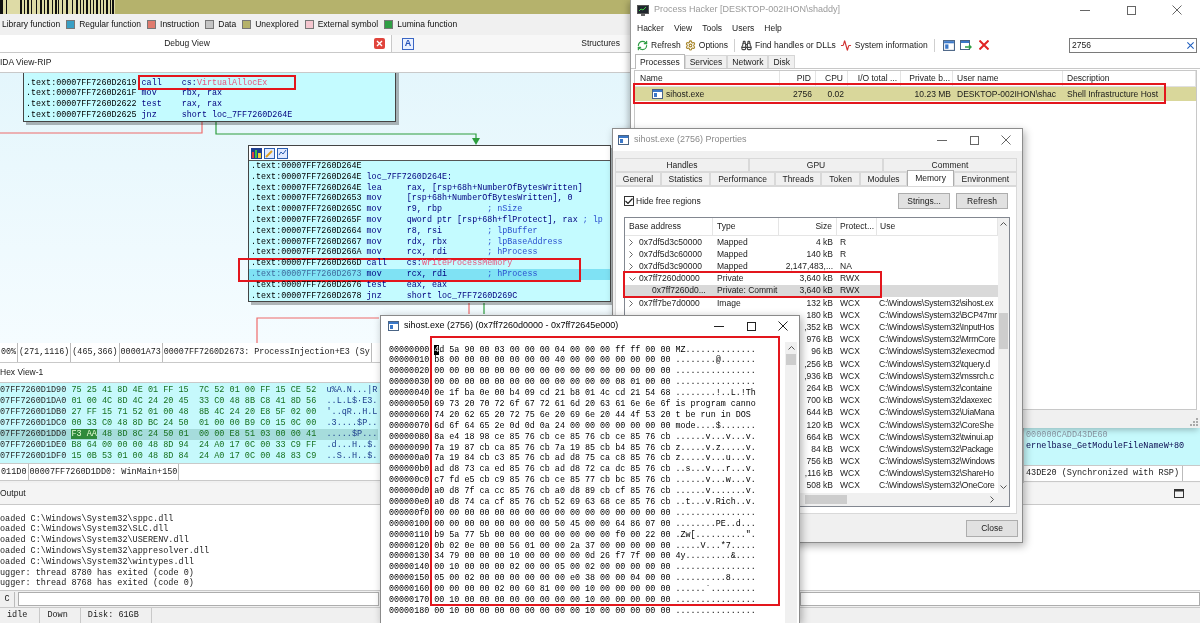 The width and height of the screenshot is (1200, 623). I want to click on code-line: .text:00007FF7260D266D call cs:WriteProcessMemory, so click(429, 263).